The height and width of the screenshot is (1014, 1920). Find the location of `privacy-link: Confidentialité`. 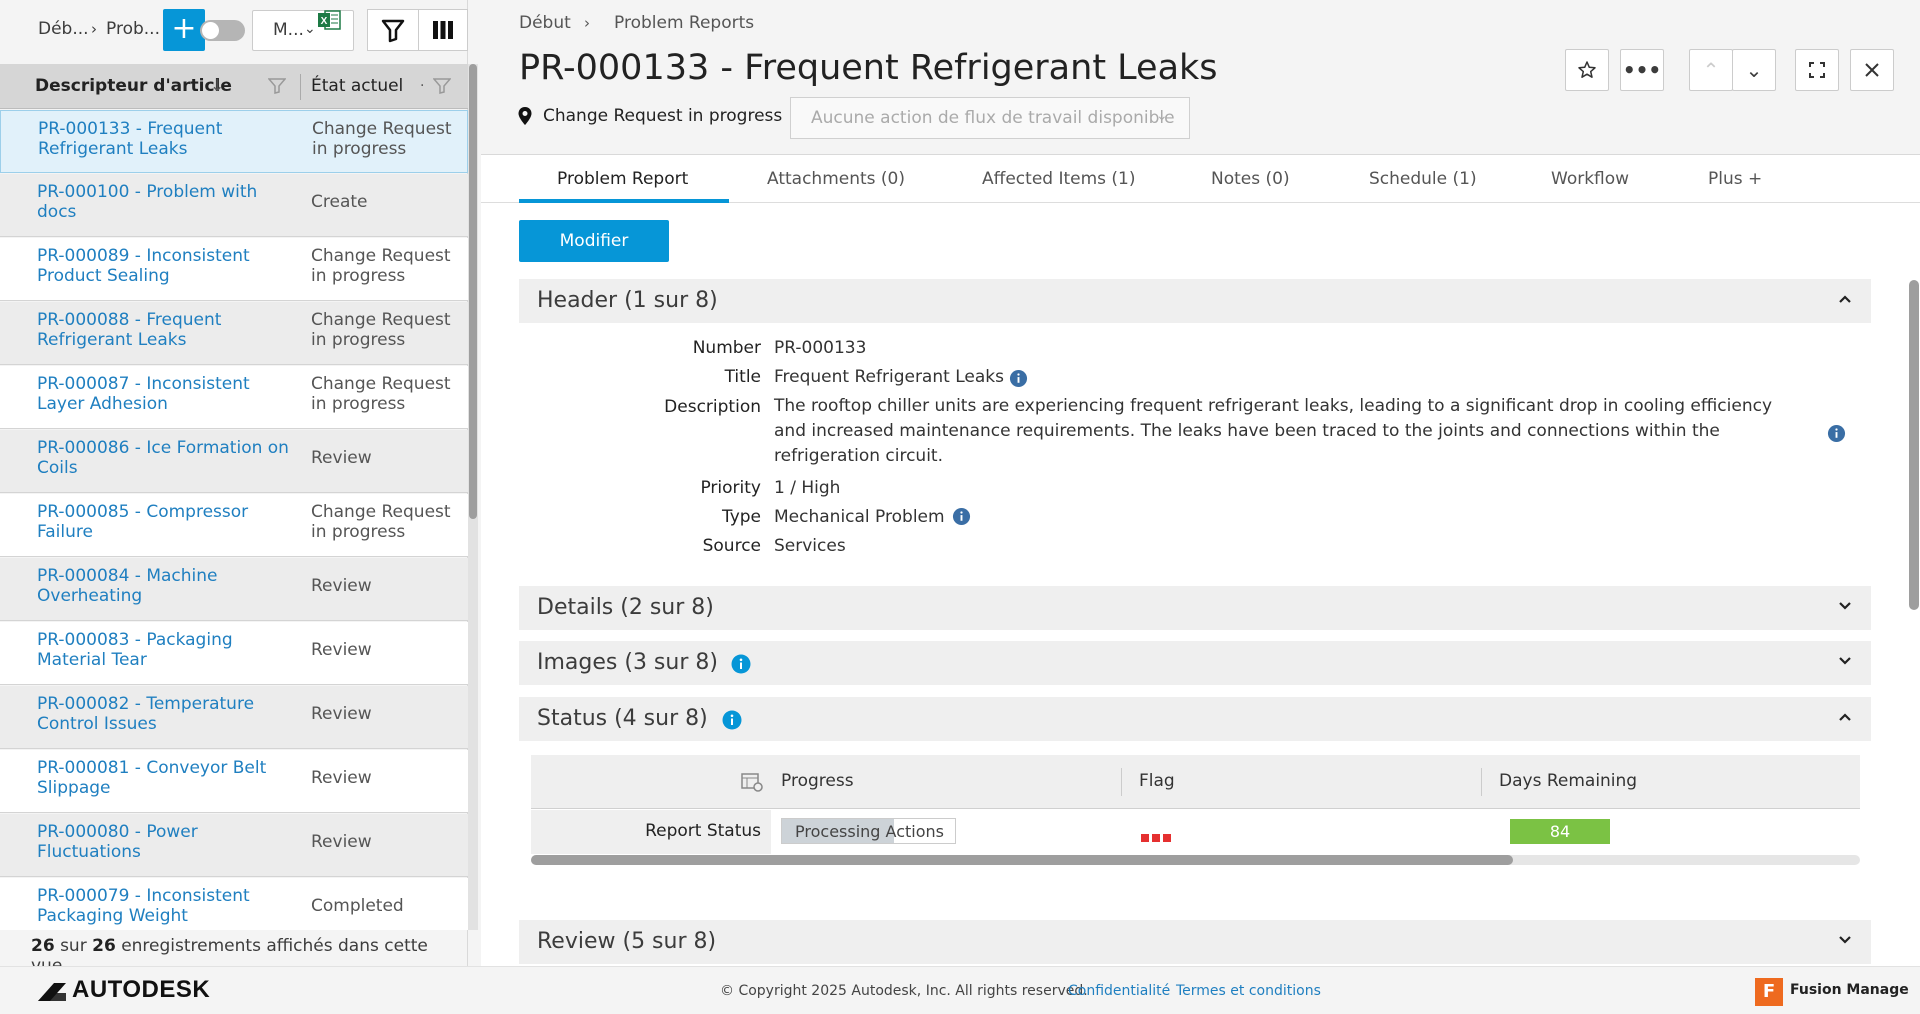

privacy-link: Confidentialité is located at coordinates (1119, 991).